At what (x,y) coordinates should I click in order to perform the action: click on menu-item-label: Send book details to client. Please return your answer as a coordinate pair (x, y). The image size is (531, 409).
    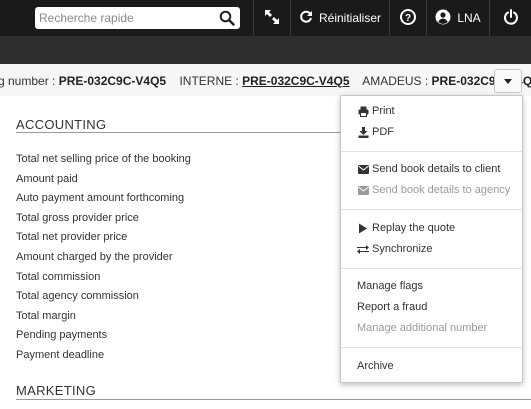
    Looking at the image, I should click on (436, 169).